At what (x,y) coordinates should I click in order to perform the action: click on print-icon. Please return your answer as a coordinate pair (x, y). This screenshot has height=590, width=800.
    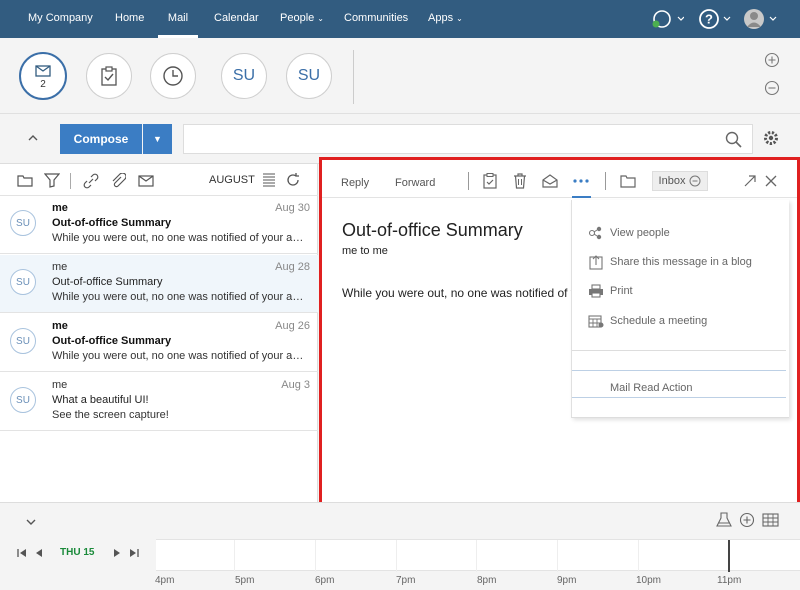
    Looking at the image, I should click on (596, 291).